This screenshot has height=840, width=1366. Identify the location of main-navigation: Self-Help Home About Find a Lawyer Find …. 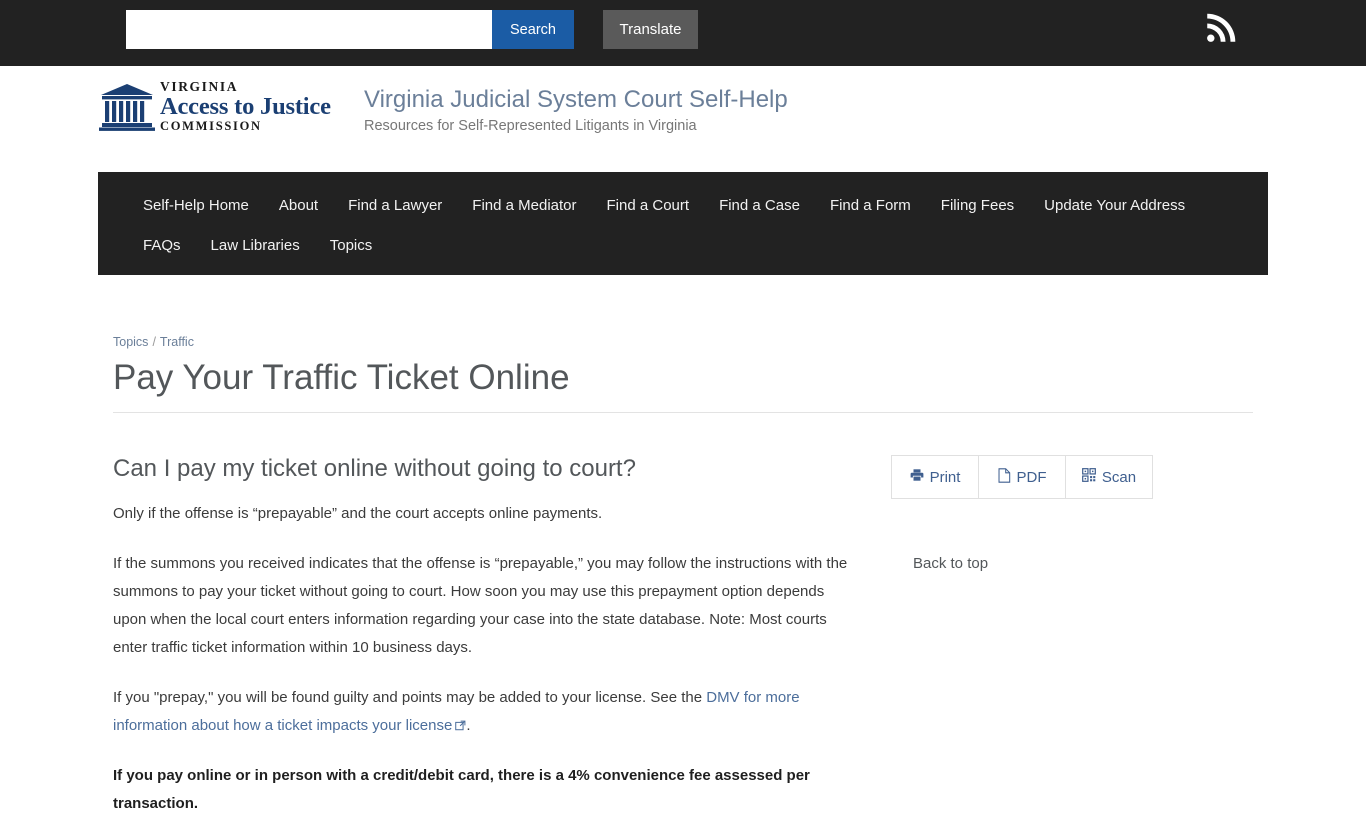
(683, 223).